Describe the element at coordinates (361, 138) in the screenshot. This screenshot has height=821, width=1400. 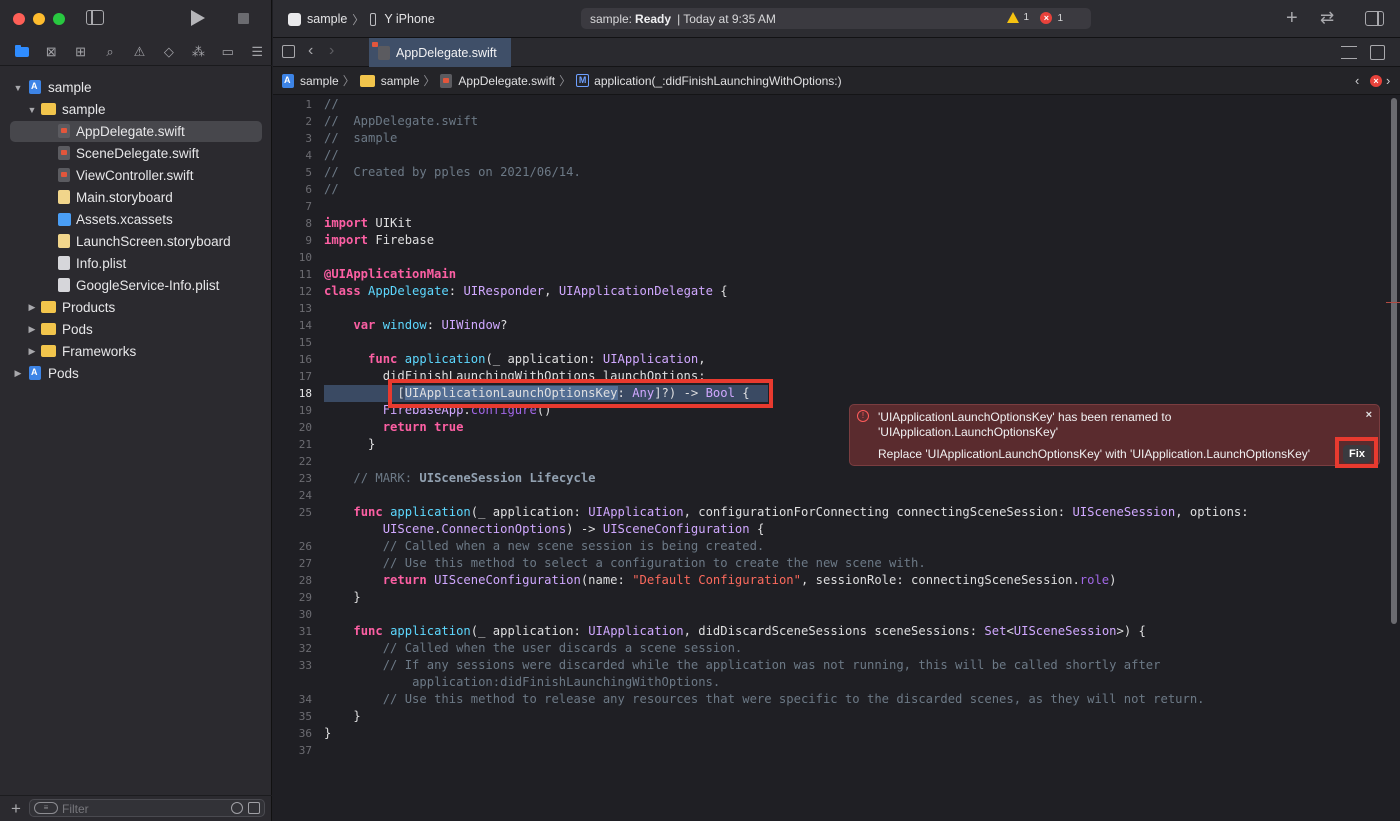
I see `code-line: // sample` at that location.